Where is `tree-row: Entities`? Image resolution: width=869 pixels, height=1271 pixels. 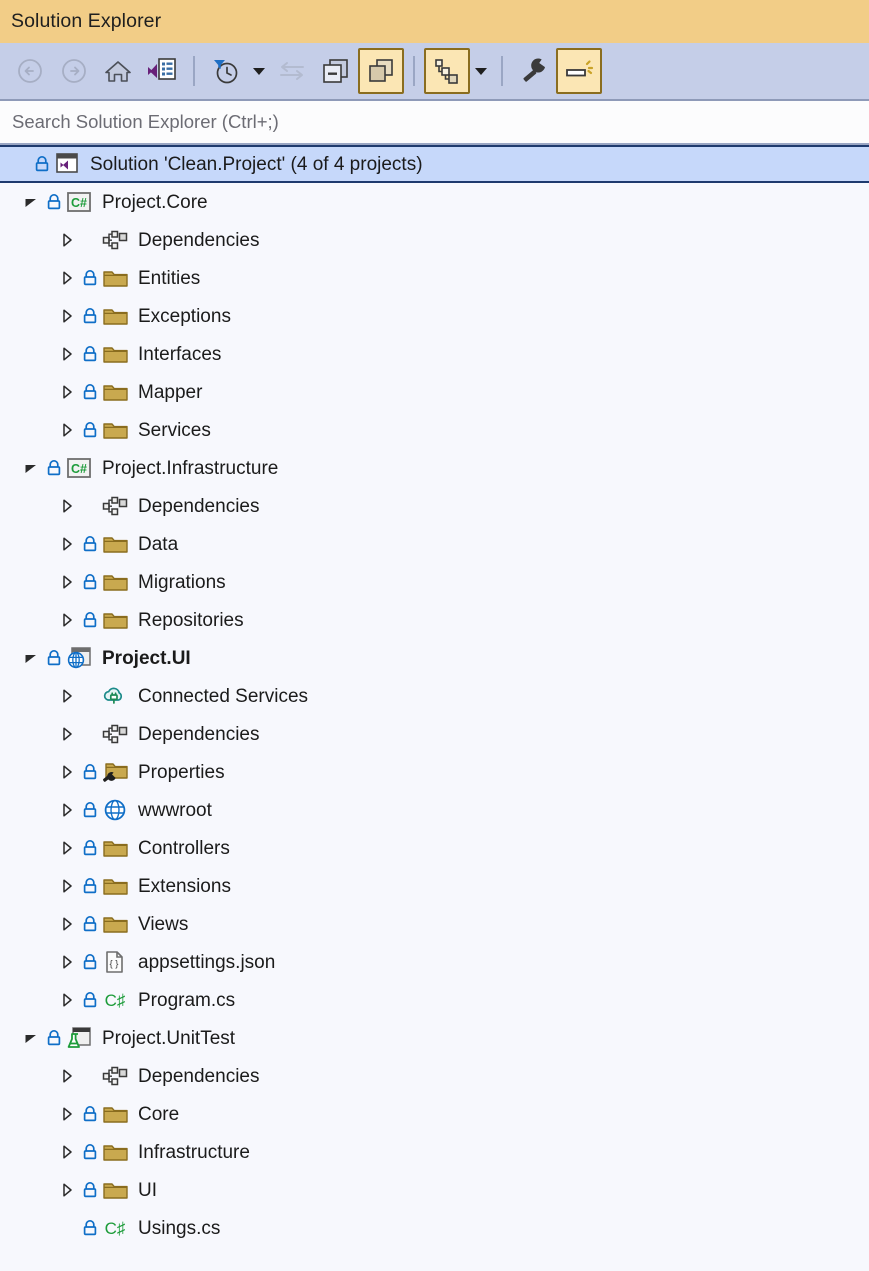 tree-row: Entities is located at coordinates (434, 278).